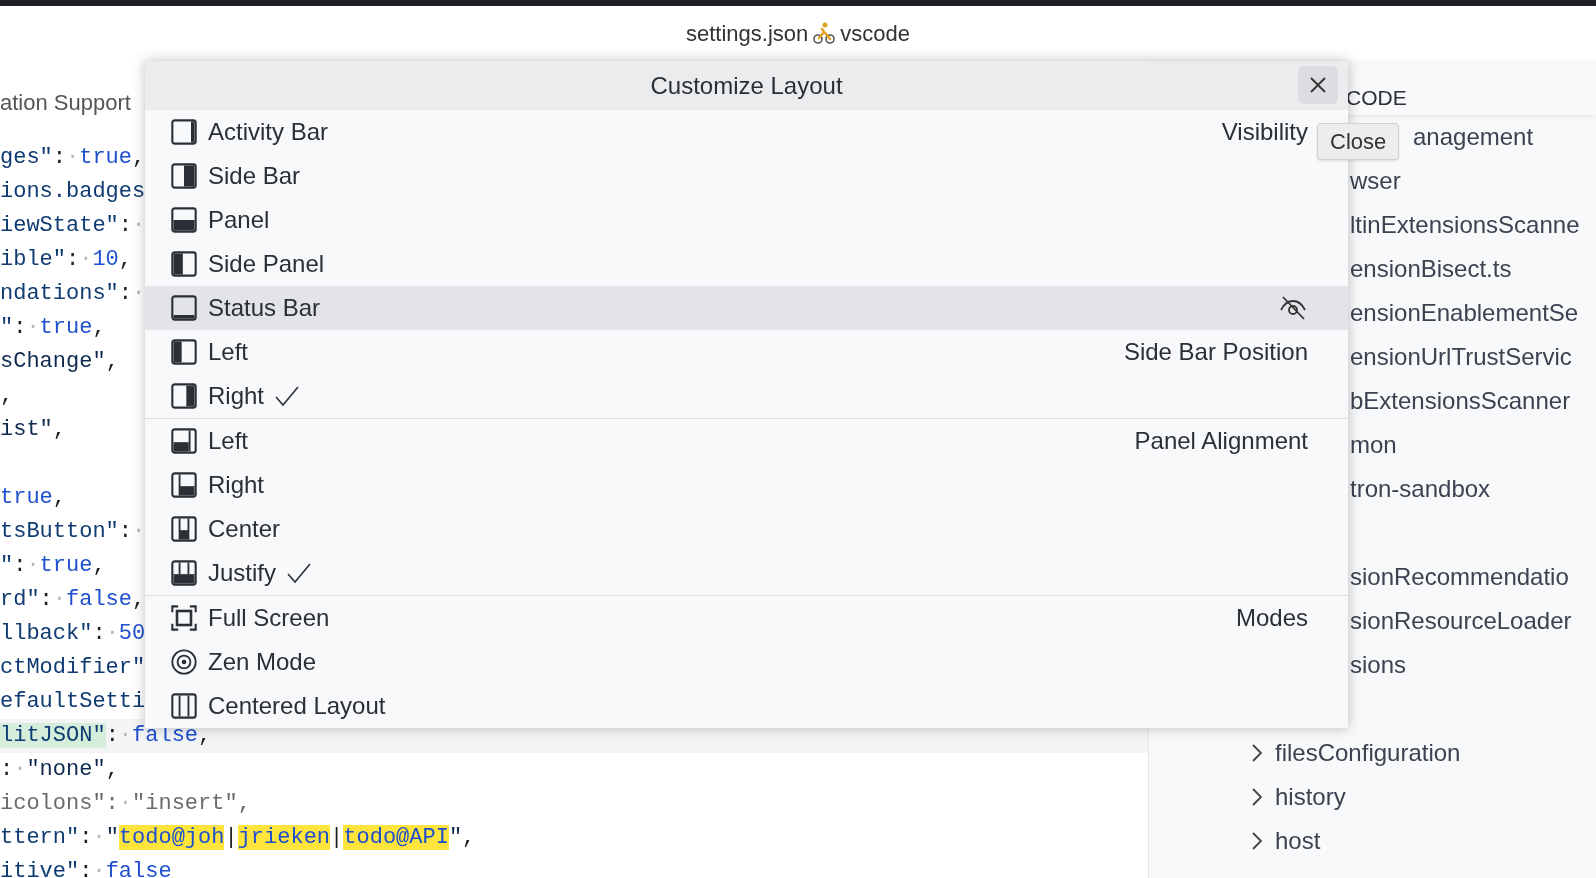 This screenshot has height=878, width=1596. What do you see at coordinates (73, 158) in the screenshot?
I see `code-line: ges":·true,` at bounding box center [73, 158].